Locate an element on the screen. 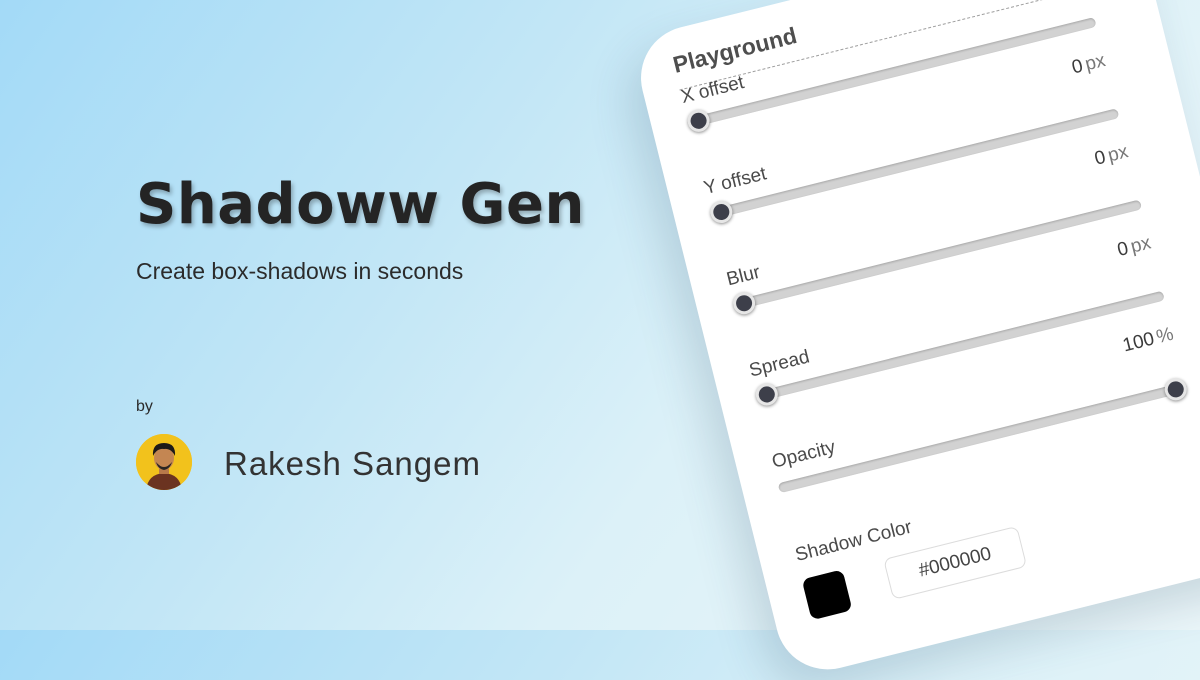 This screenshot has height=680, width=1200. y-offset-value-number: 0 is located at coordinates (1077, 67).